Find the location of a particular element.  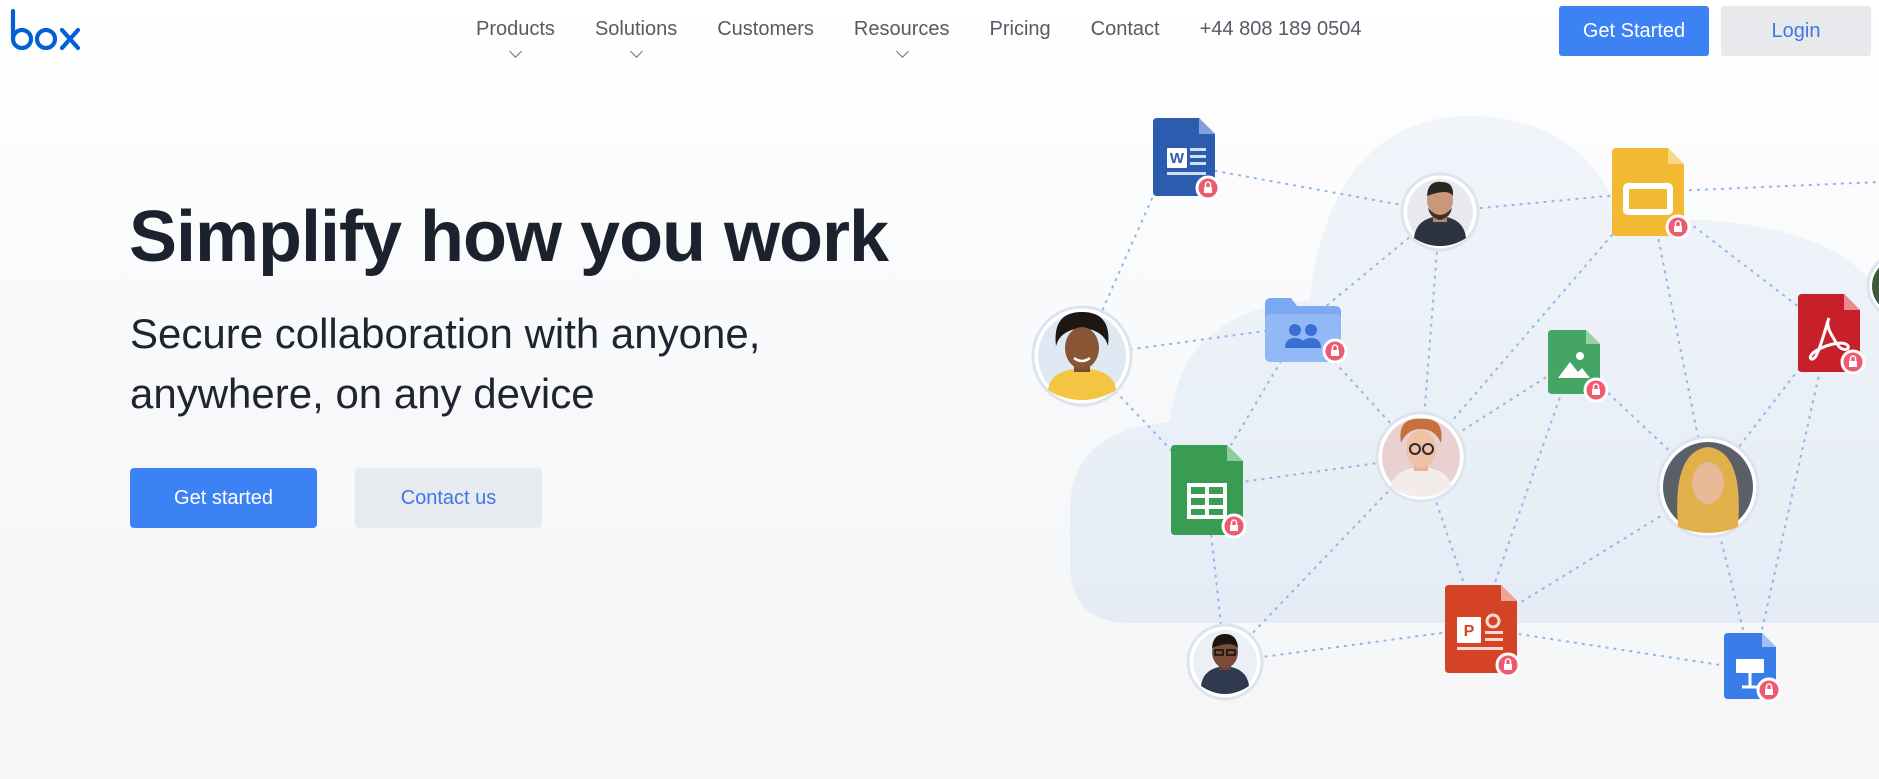

svg-text: W is located at coordinates (1177, 158).